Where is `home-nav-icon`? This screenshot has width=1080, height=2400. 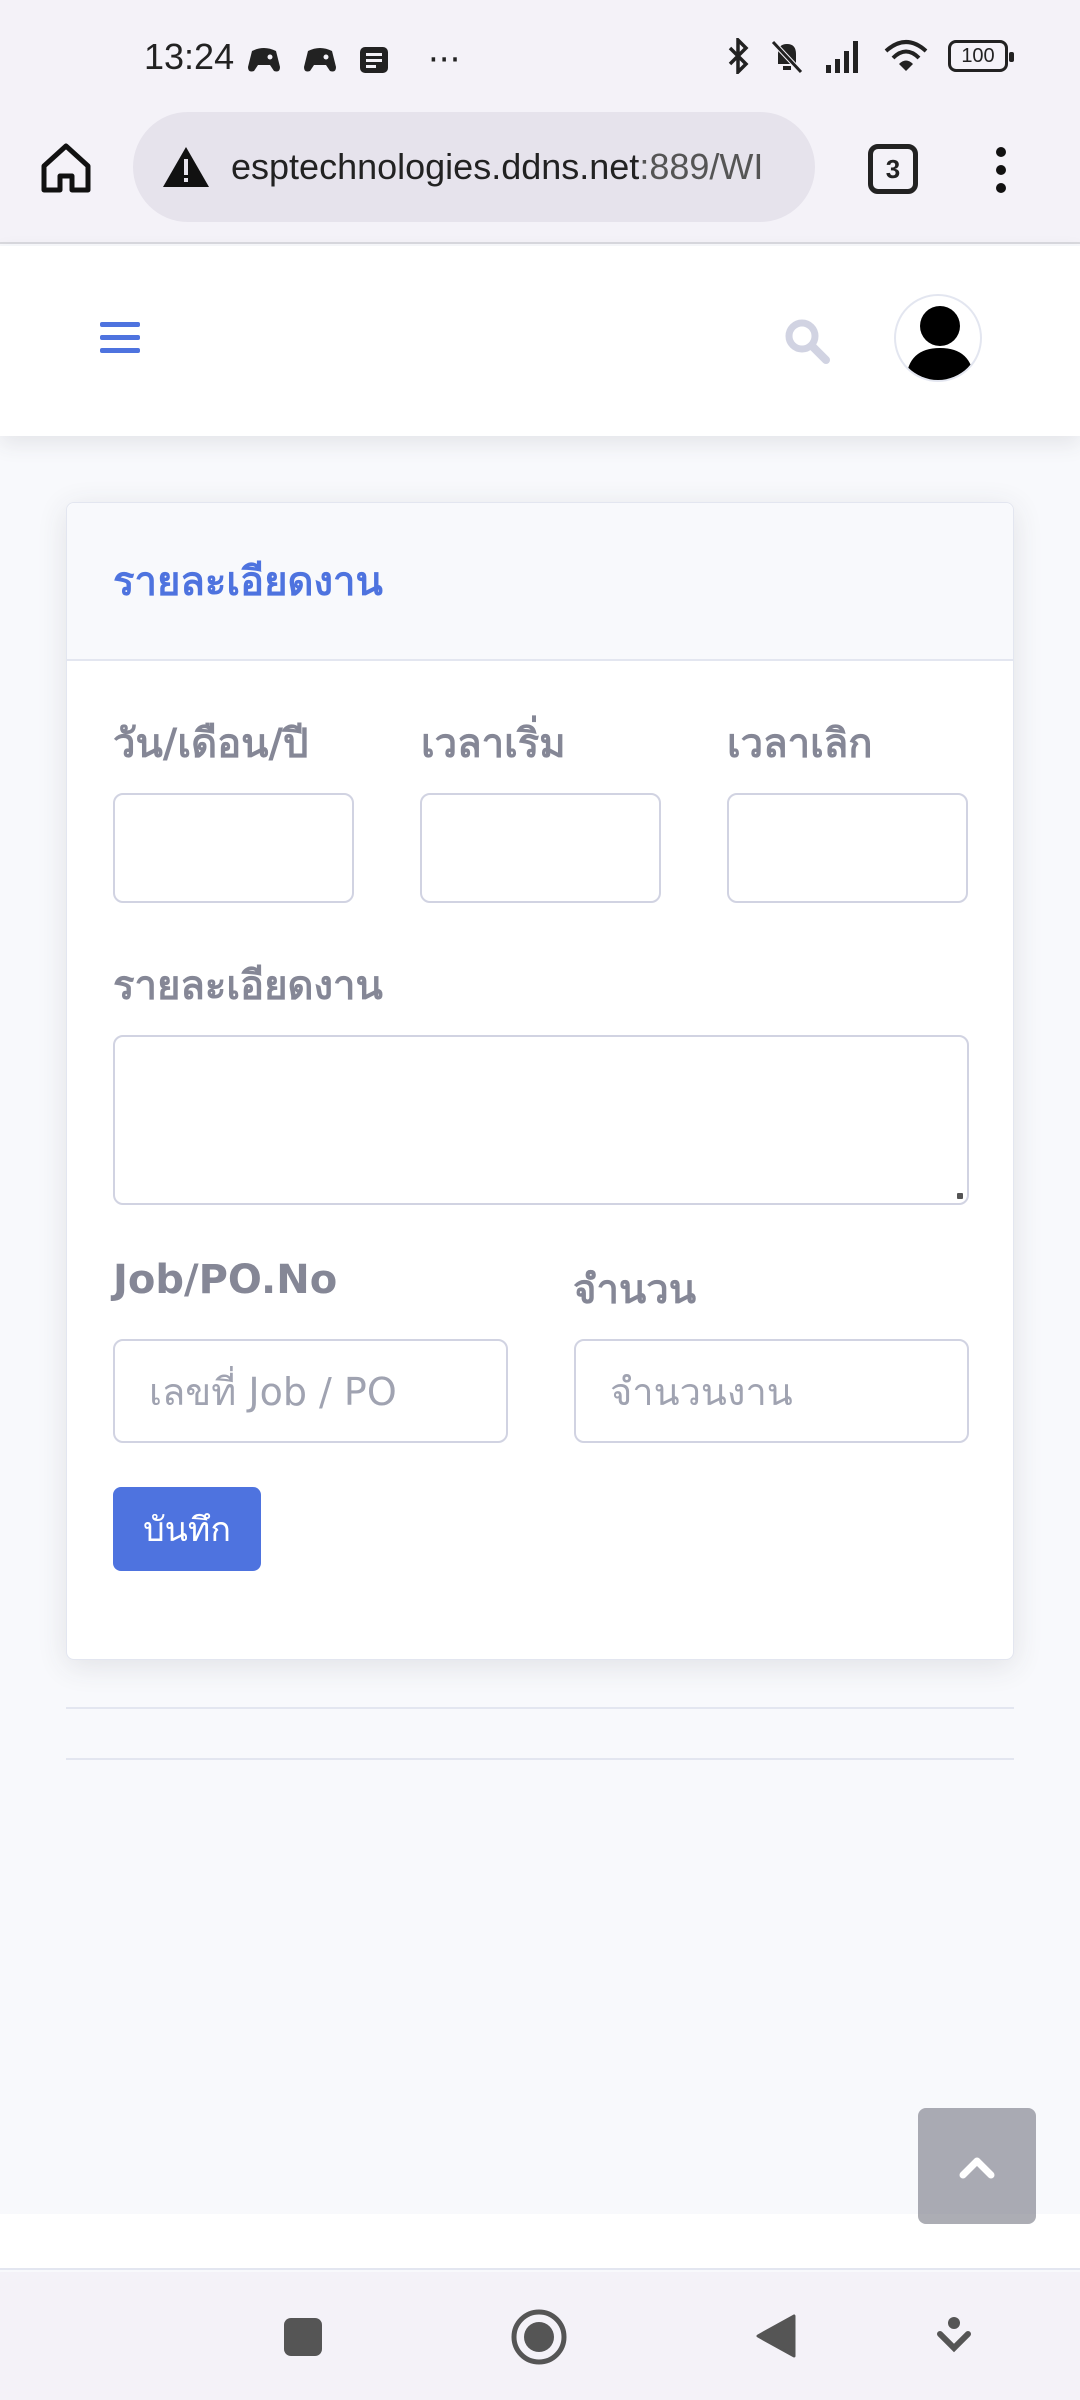 home-nav-icon is located at coordinates (539, 2337).